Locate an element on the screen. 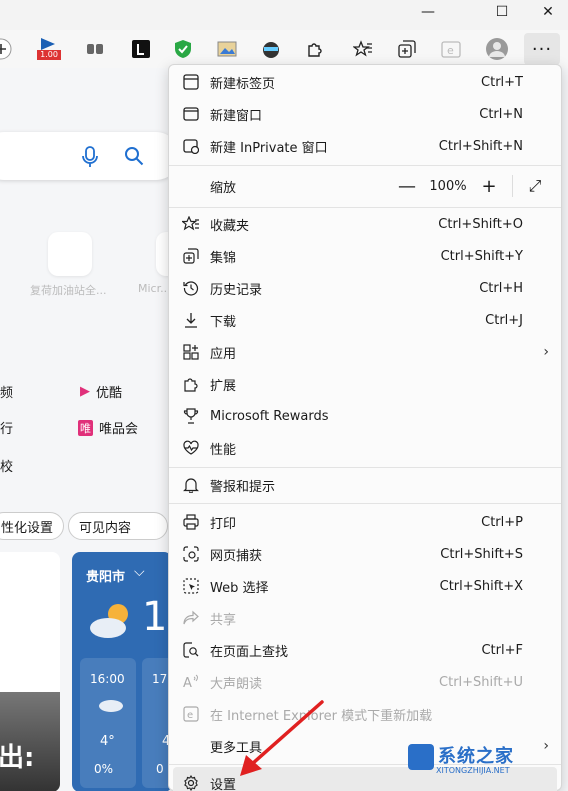 The height and width of the screenshot is (791, 568). menu-item-rewards: Microsoft Rewards is located at coordinates (365, 416).